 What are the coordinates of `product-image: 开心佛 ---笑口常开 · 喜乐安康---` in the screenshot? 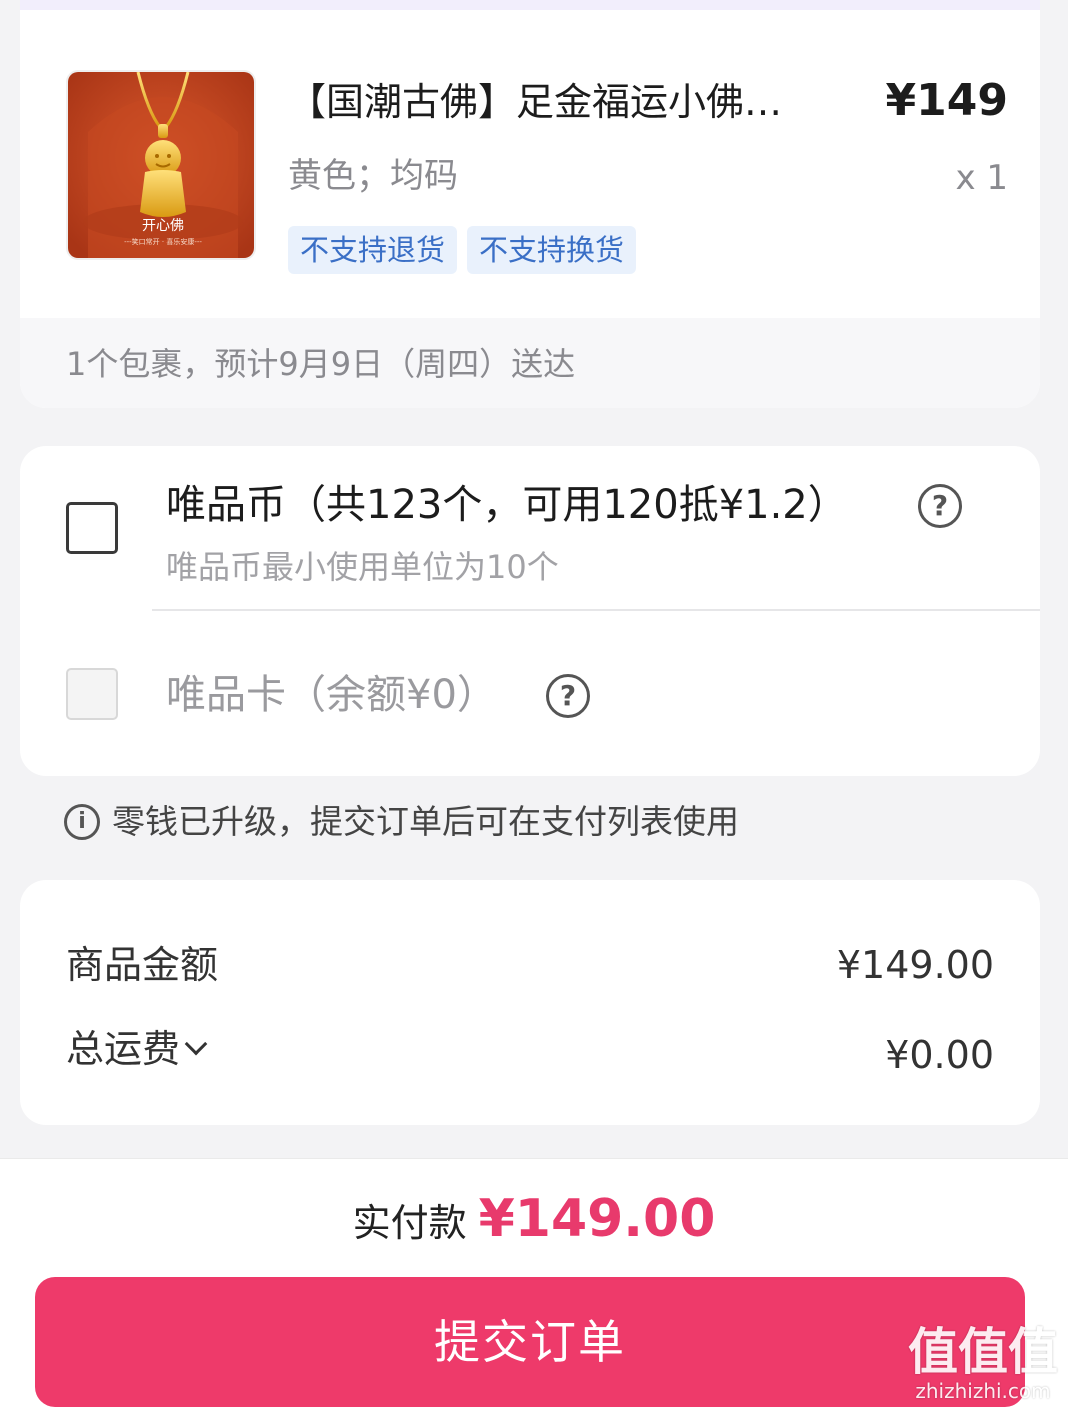 It's located at (161, 165).